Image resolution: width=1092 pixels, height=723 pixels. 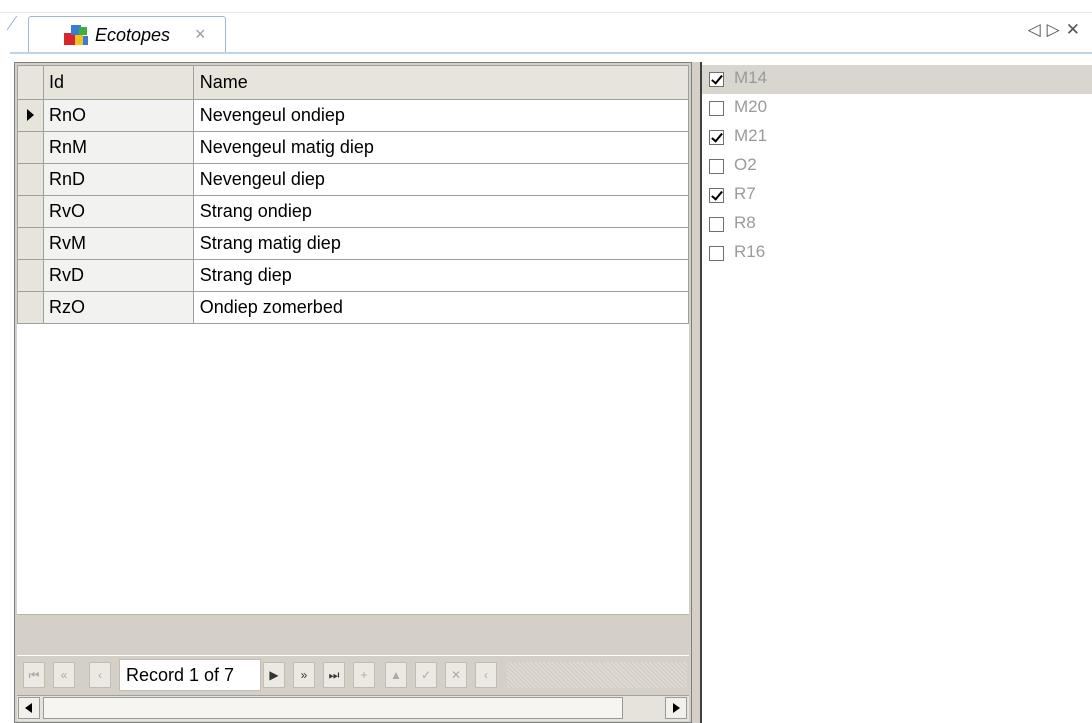 I want to click on append-record-button: +, so click(x=364, y=675).